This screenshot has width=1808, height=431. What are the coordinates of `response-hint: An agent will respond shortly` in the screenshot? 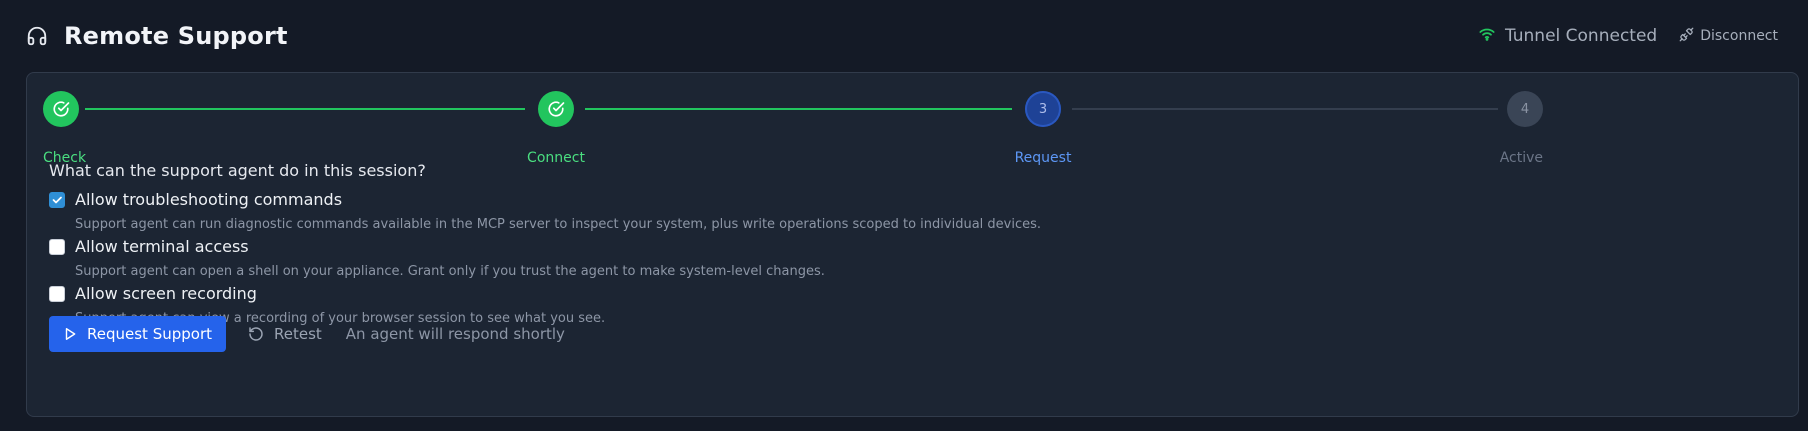 It's located at (455, 334).